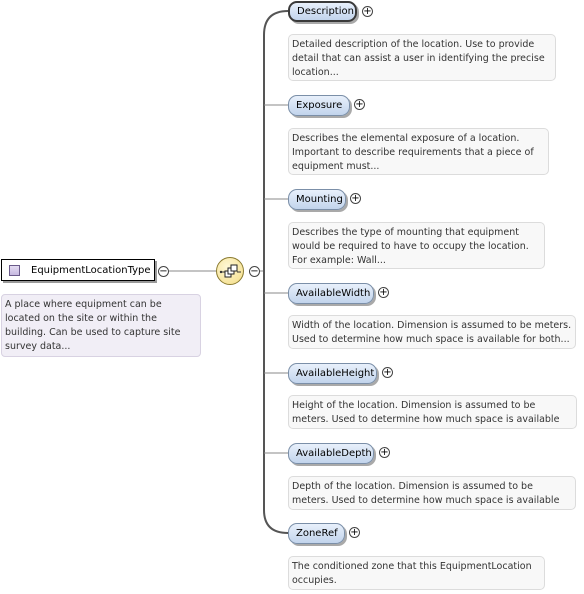 The width and height of the screenshot is (584, 594). Describe the element at coordinates (91, 270) in the screenshot. I see `root-type-name: EquipmentLocationType` at that location.